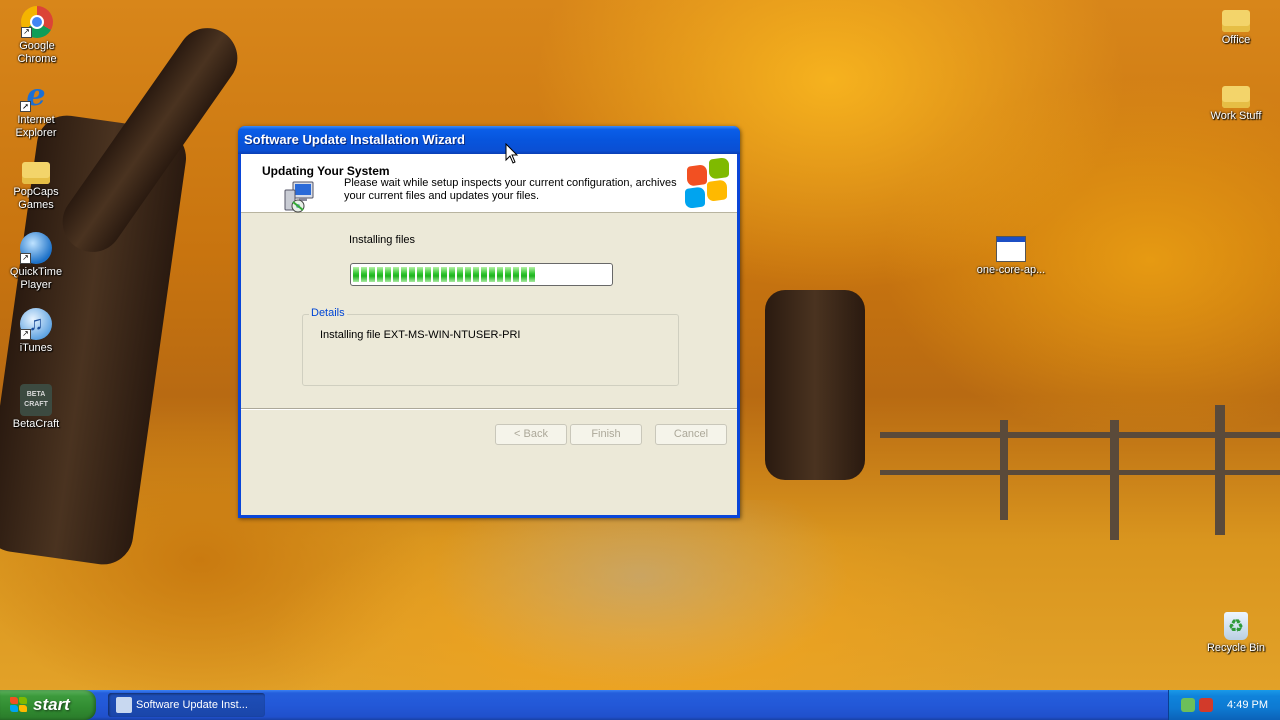 This screenshot has width=1280, height=720. I want to click on window-title: Software Update Installation Wizard, so click(354, 139).